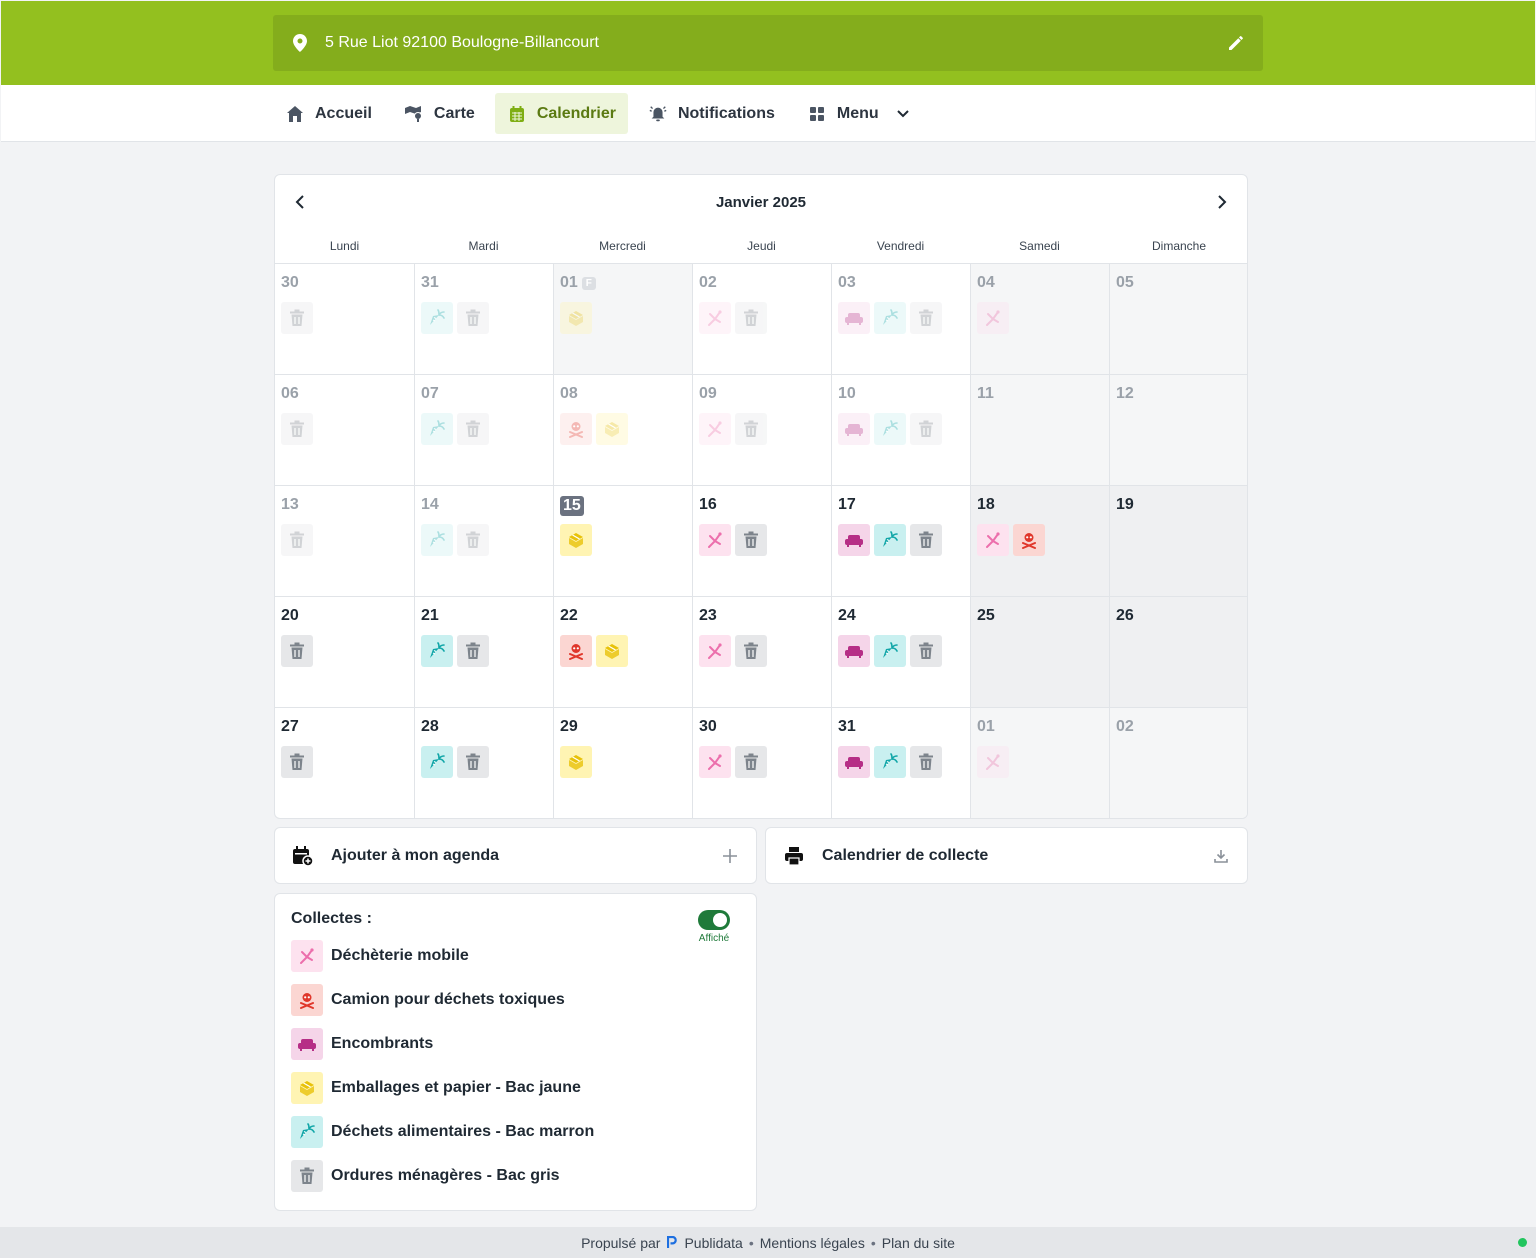 The height and width of the screenshot is (1258, 1536). I want to click on calendar-day-cell: 08, so click(622, 429).